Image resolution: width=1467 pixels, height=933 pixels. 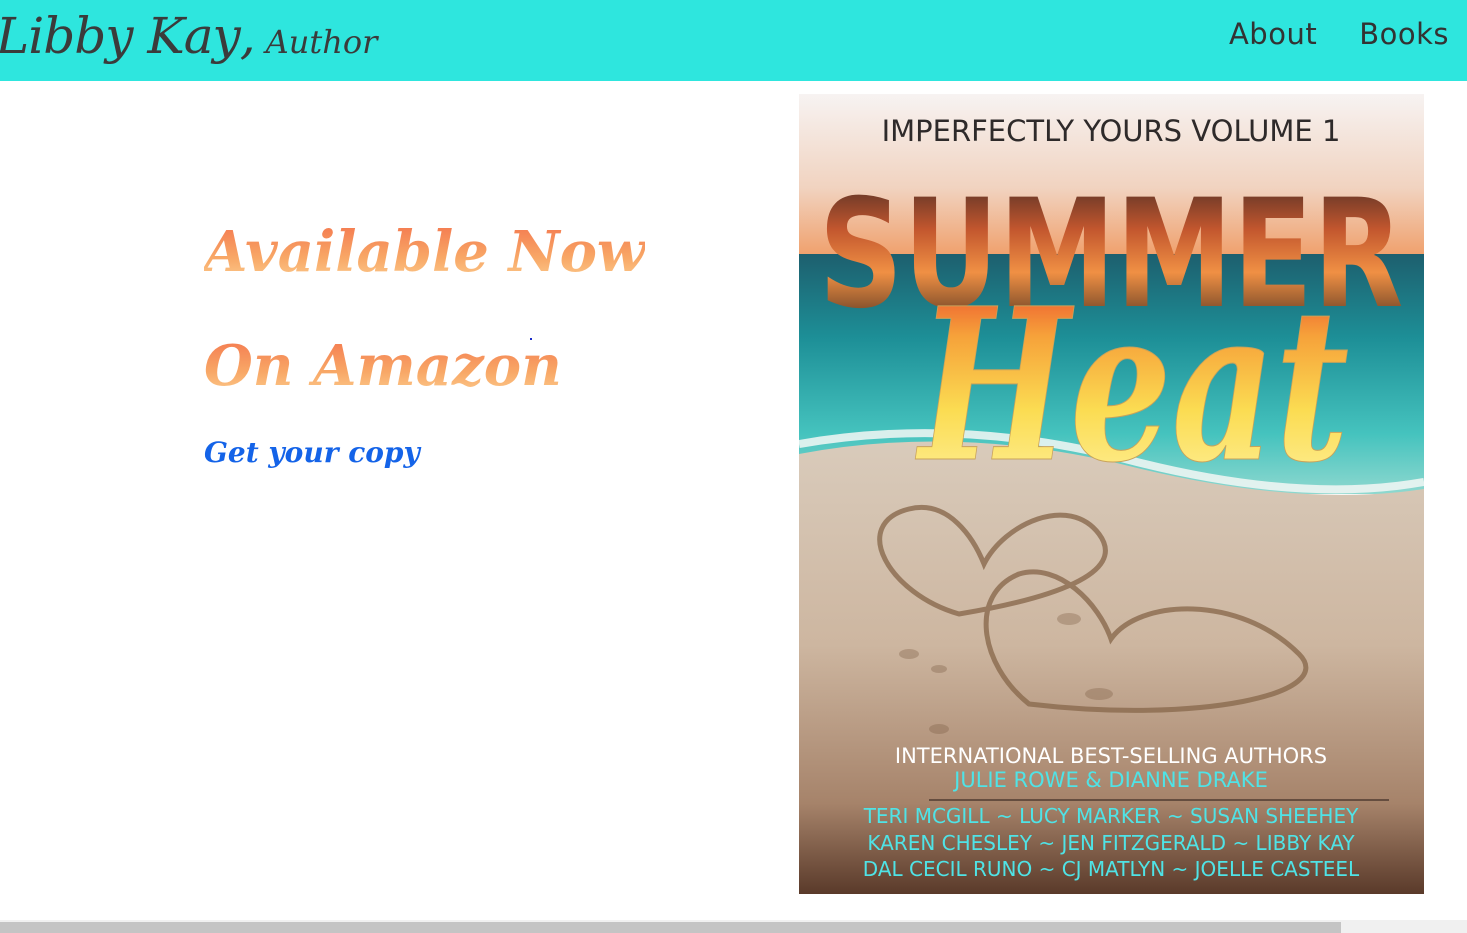 What do you see at coordinates (312, 452) in the screenshot?
I see `get-your-copy-link: Get your copy` at bounding box center [312, 452].